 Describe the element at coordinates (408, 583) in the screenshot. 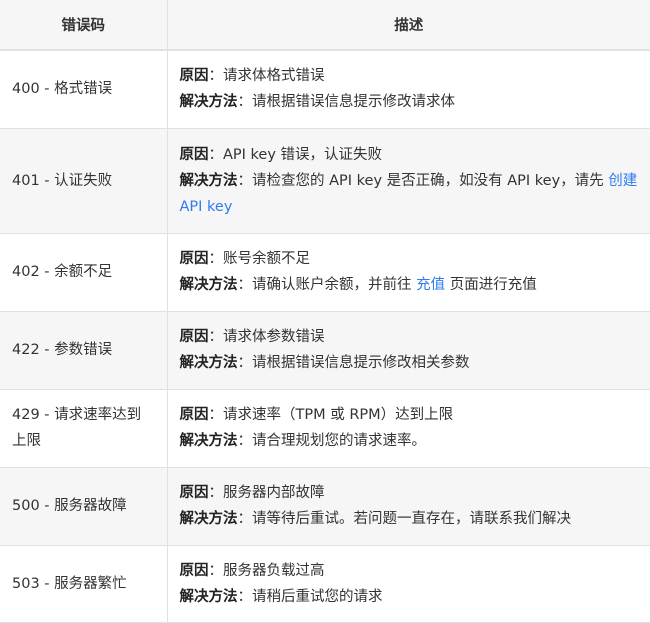

I see `error-description: 原因：服务器负载过高 解决方法：请稍后重试您的请求` at that location.